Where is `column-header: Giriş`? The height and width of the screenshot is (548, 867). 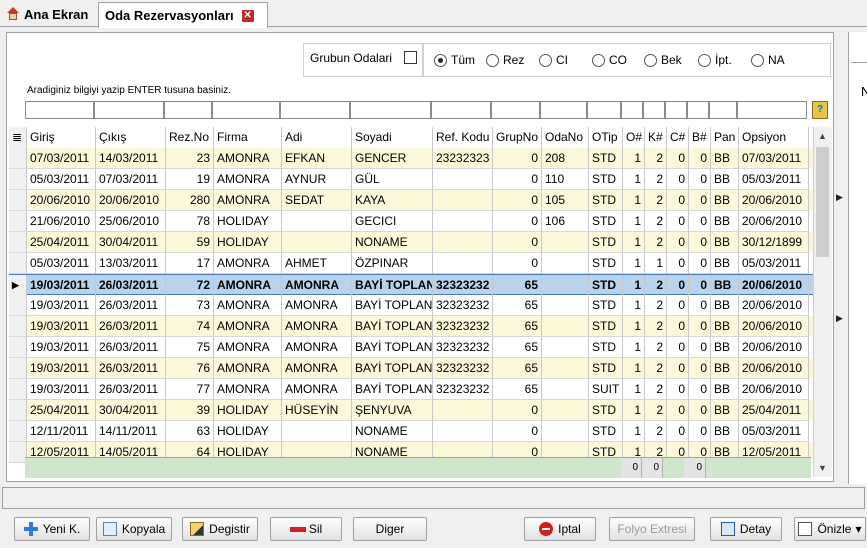
column-header: Giriş is located at coordinates (61, 137).